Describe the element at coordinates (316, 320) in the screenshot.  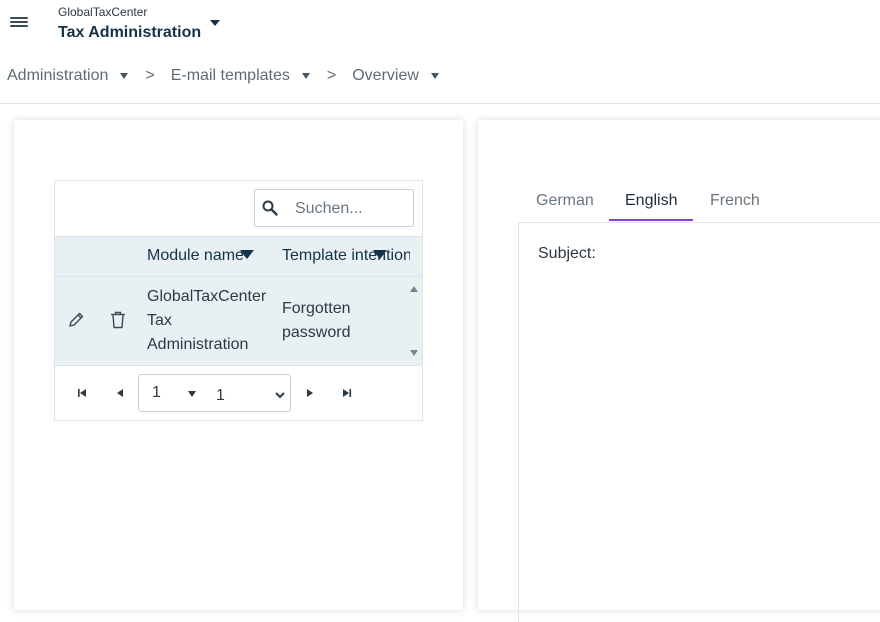
I see `cell-template-intention: Forgotten password` at that location.